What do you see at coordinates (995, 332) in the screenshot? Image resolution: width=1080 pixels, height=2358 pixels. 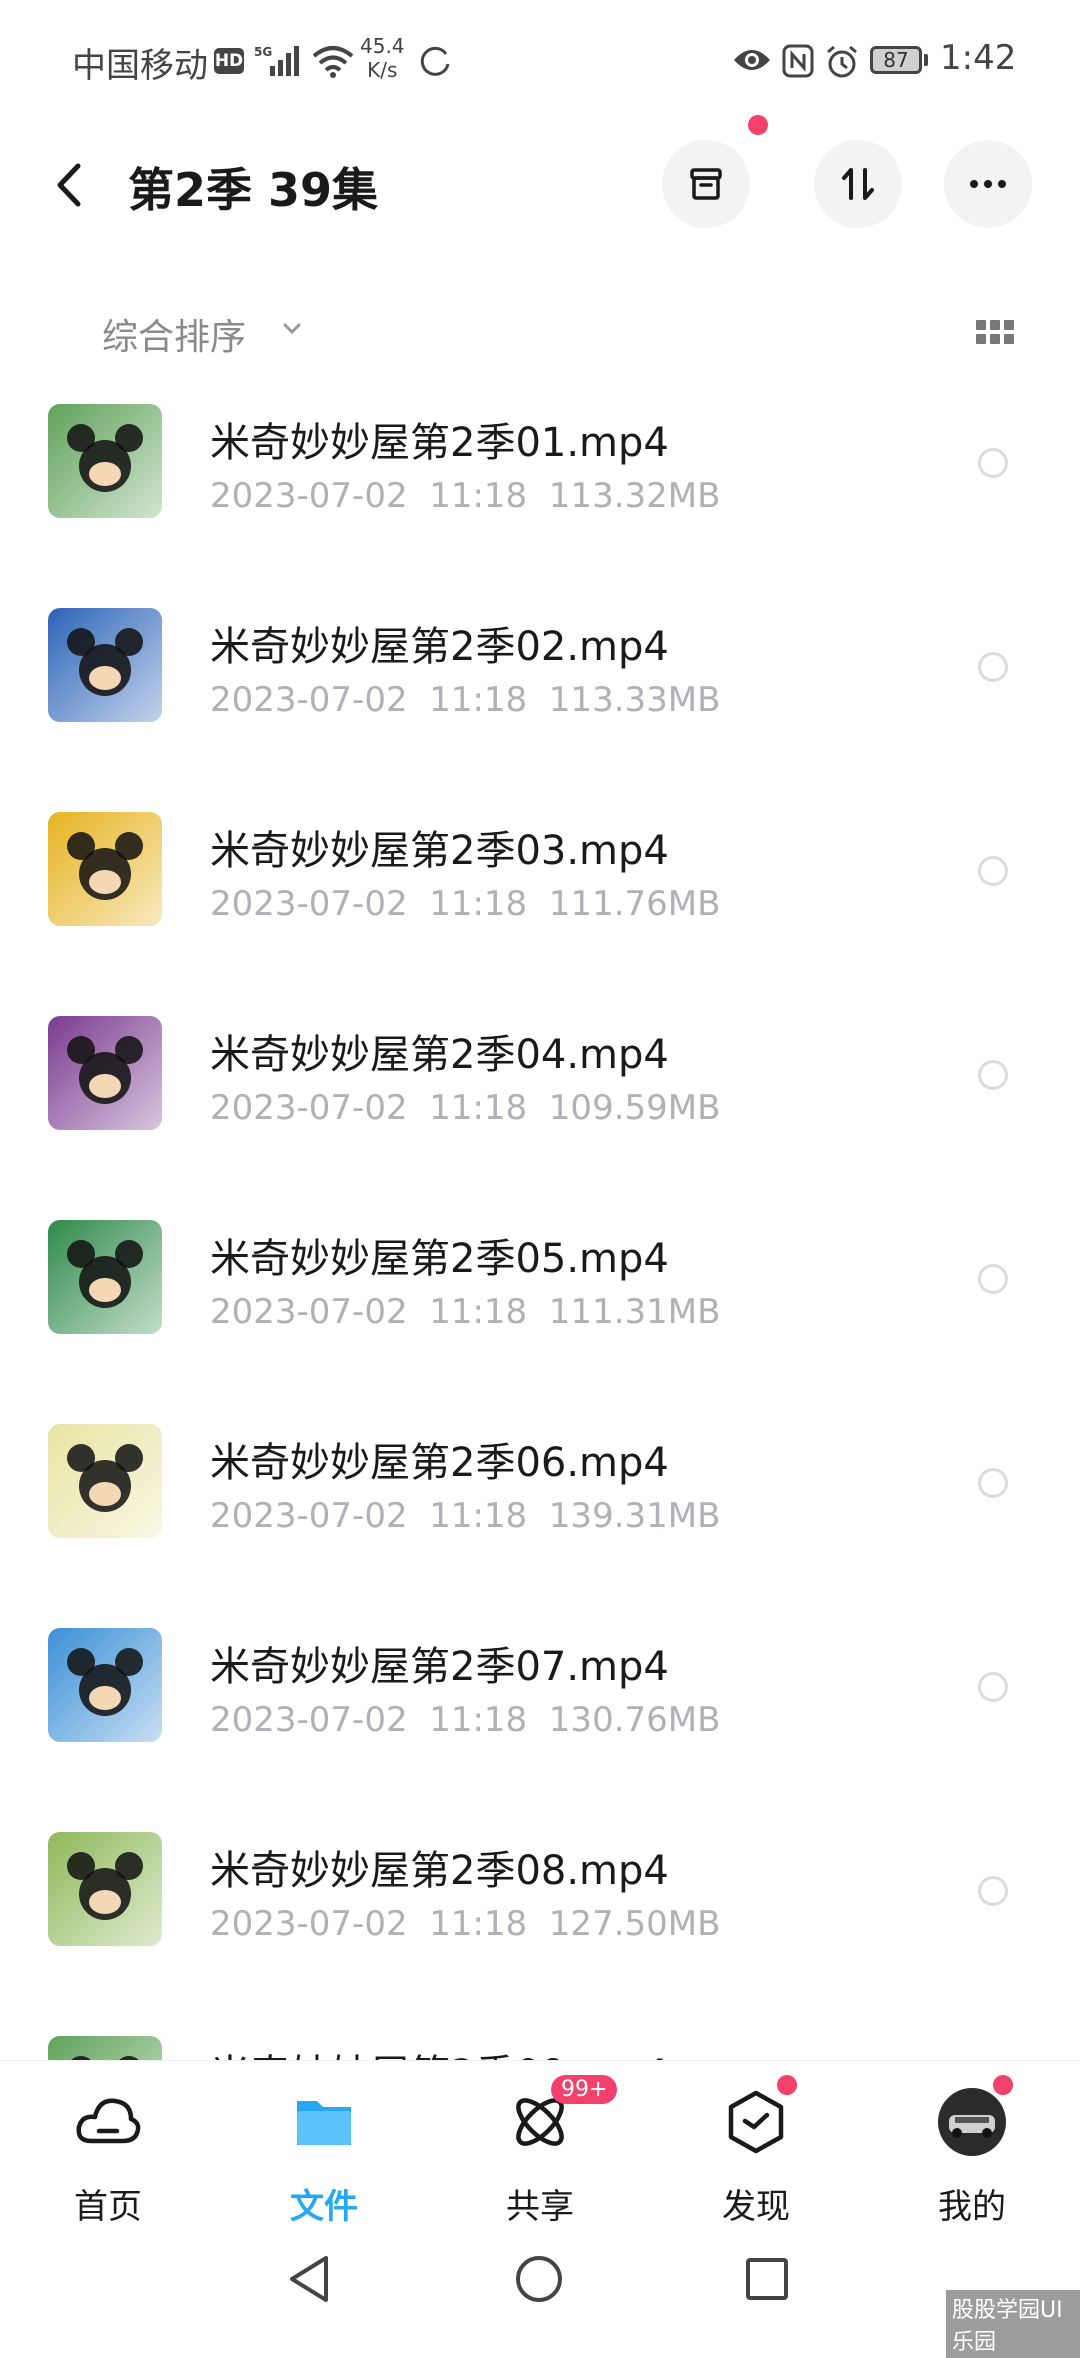 I see `grid-view-icon` at bounding box center [995, 332].